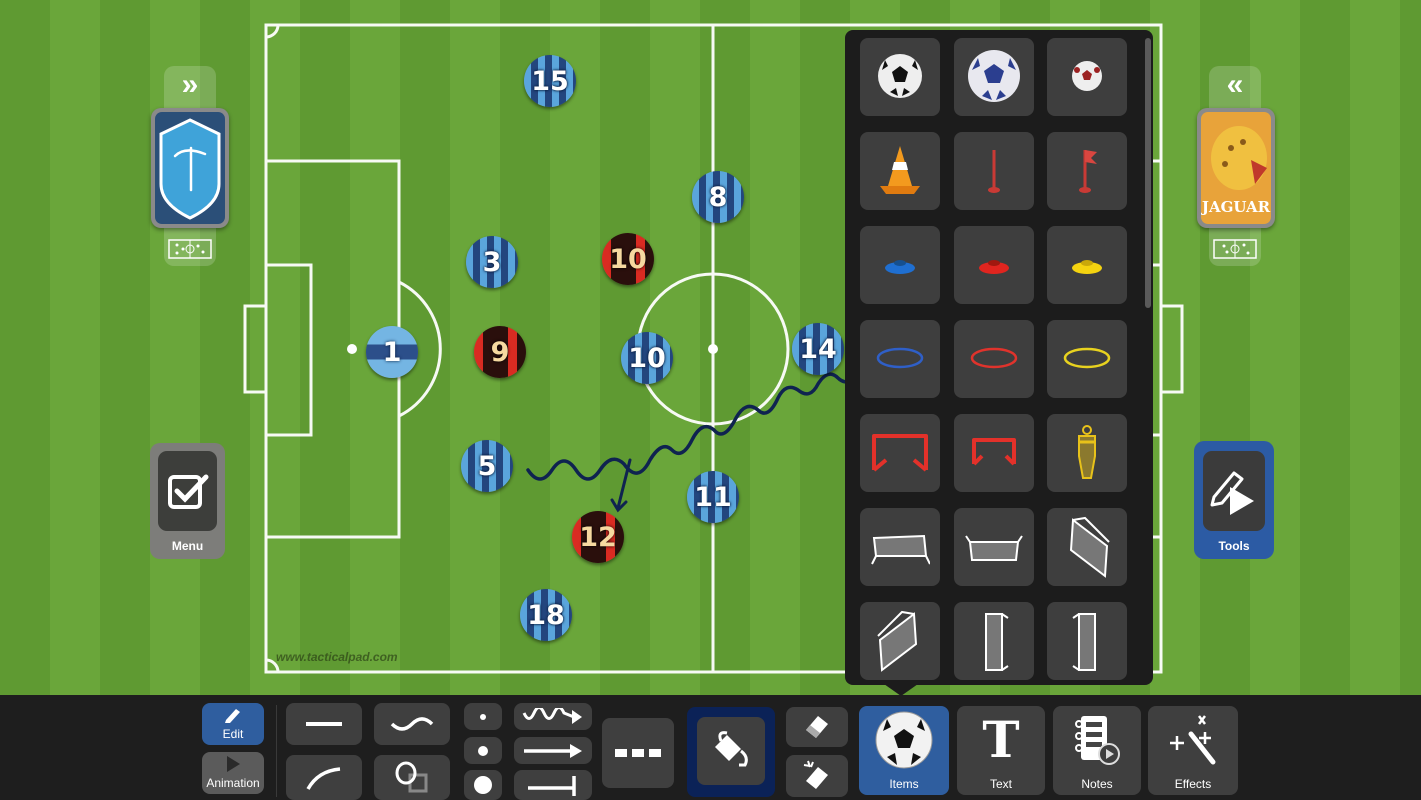 Image resolution: width=1421 pixels, height=800 pixels. I want to click on item-goal-back, so click(994, 547).